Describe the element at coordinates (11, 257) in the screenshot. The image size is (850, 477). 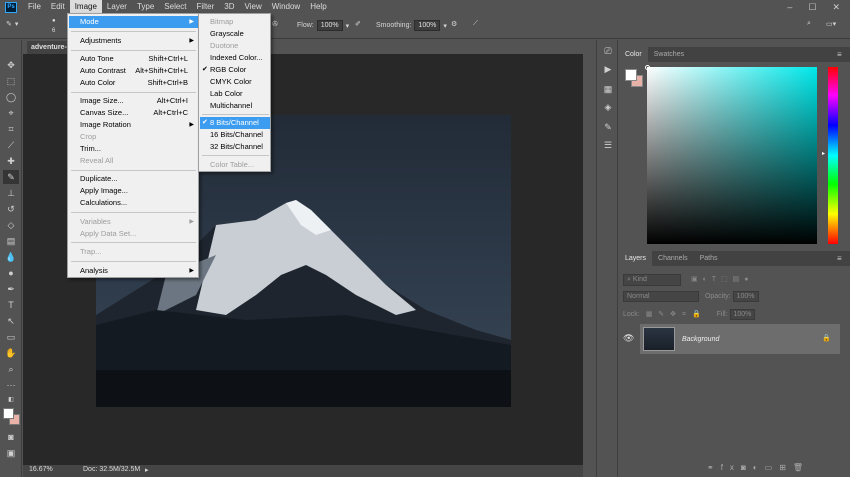
I see `blur-tool-icon: 💧` at that location.